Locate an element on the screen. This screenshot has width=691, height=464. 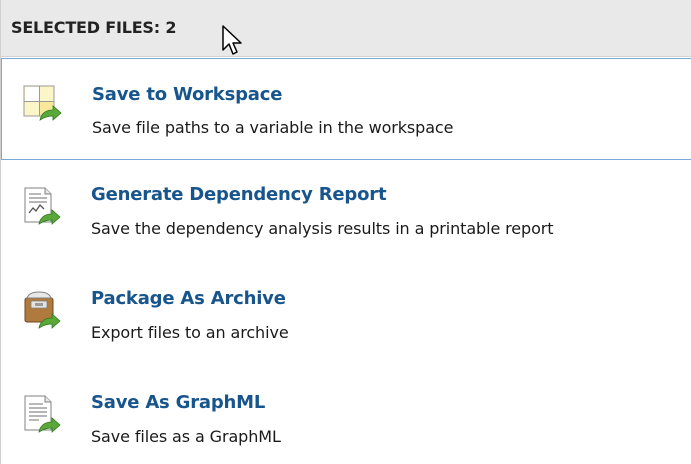
workspace-save-icon is located at coordinates (42, 103).